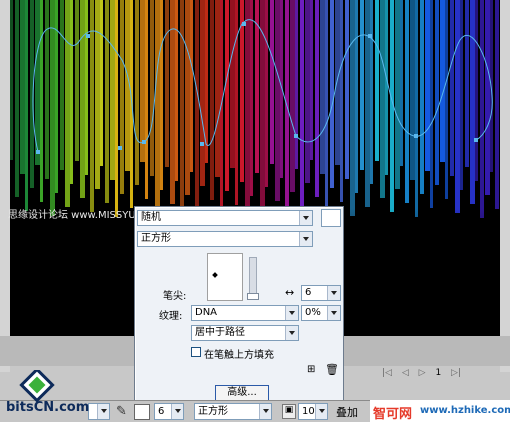 This screenshot has width=510, height=422. What do you see at coordinates (465, 410) in the screenshot?
I see `hzhike-logo-url: www.hzhike.com` at bounding box center [465, 410].